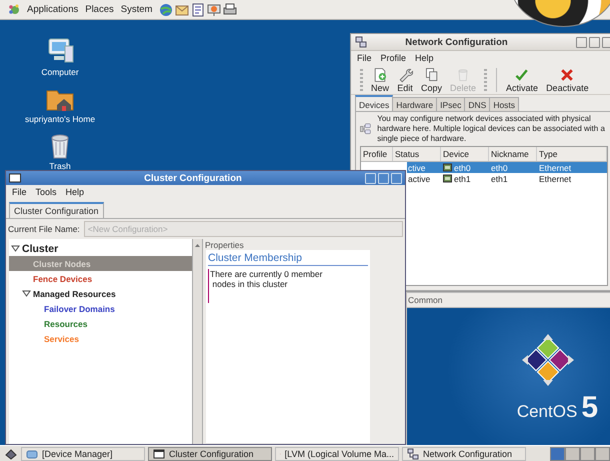  What do you see at coordinates (100, 323) in the screenshot?
I see `tree-item: Resources` at bounding box center [100, 323].